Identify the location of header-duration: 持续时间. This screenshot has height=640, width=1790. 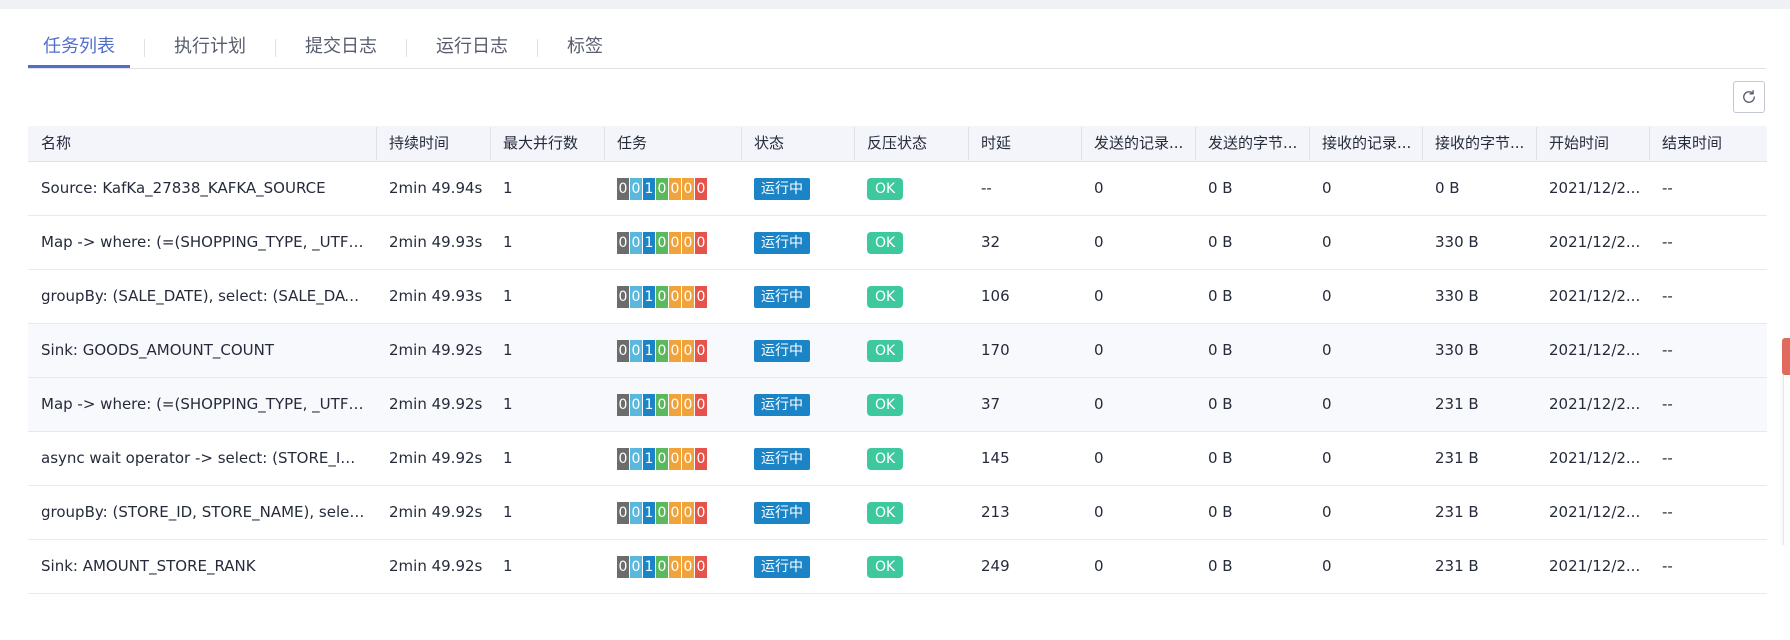
(433, 143).